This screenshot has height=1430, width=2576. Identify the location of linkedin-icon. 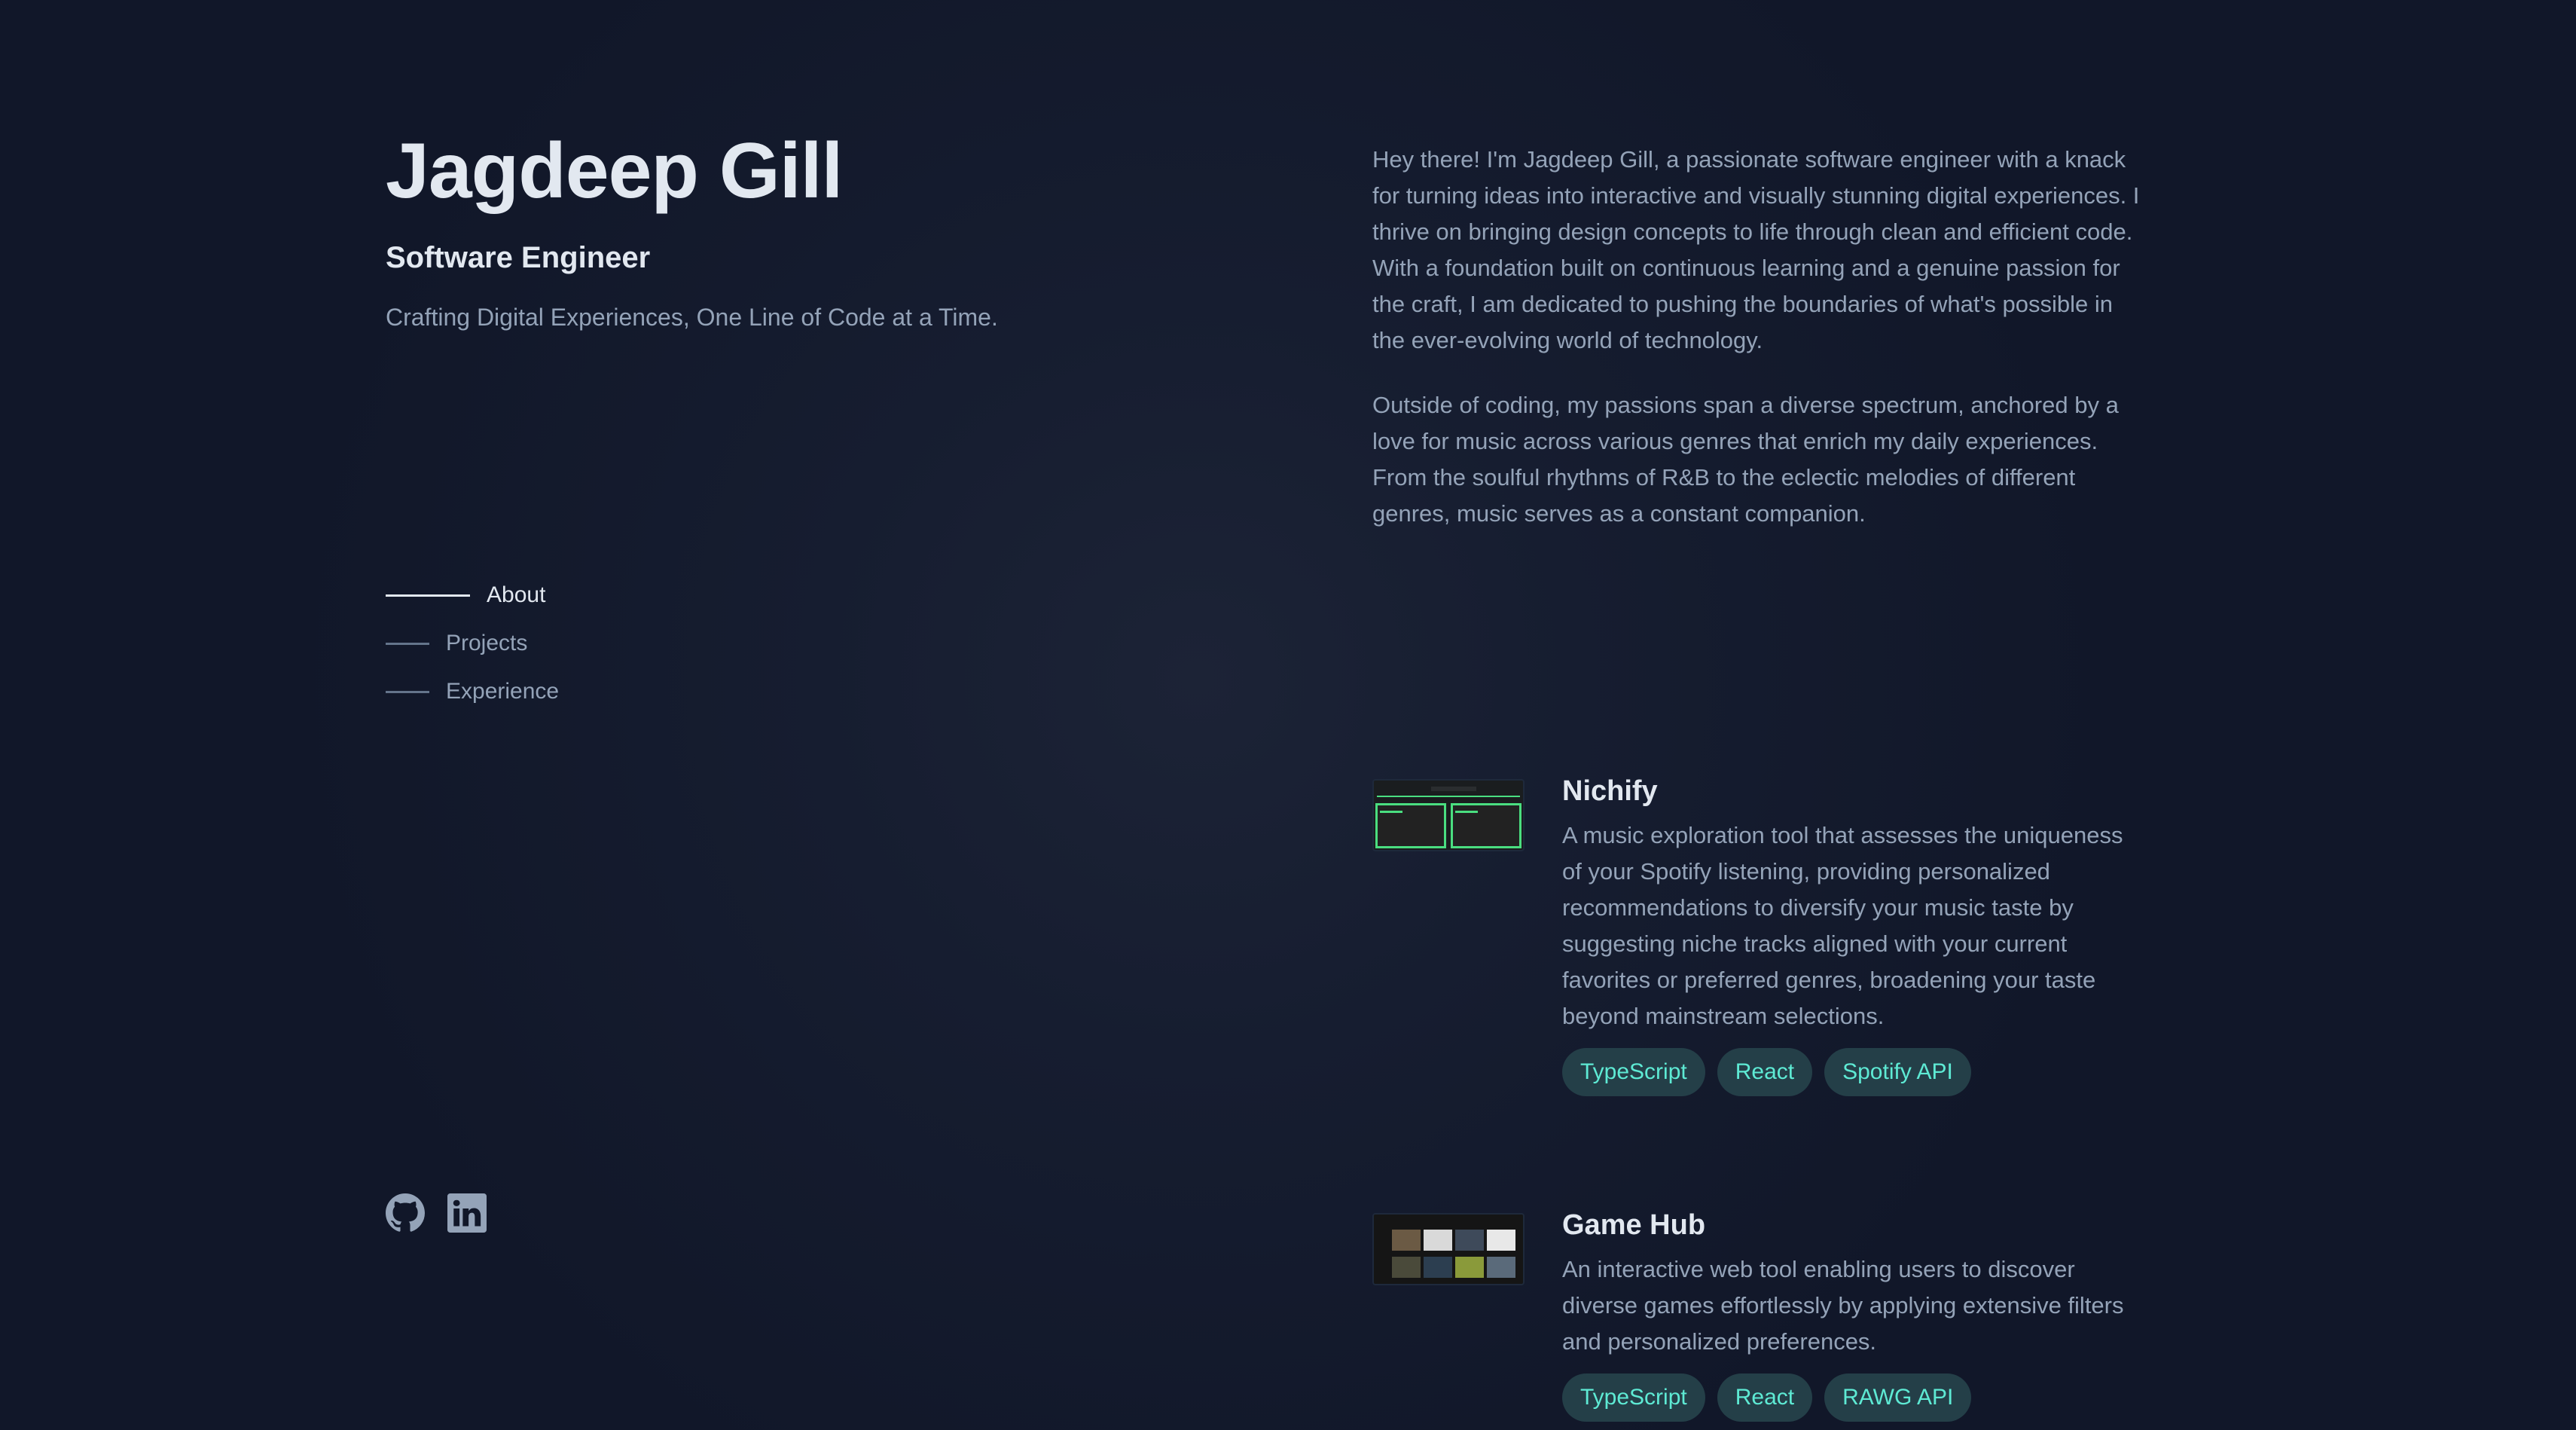
(467, 1213).